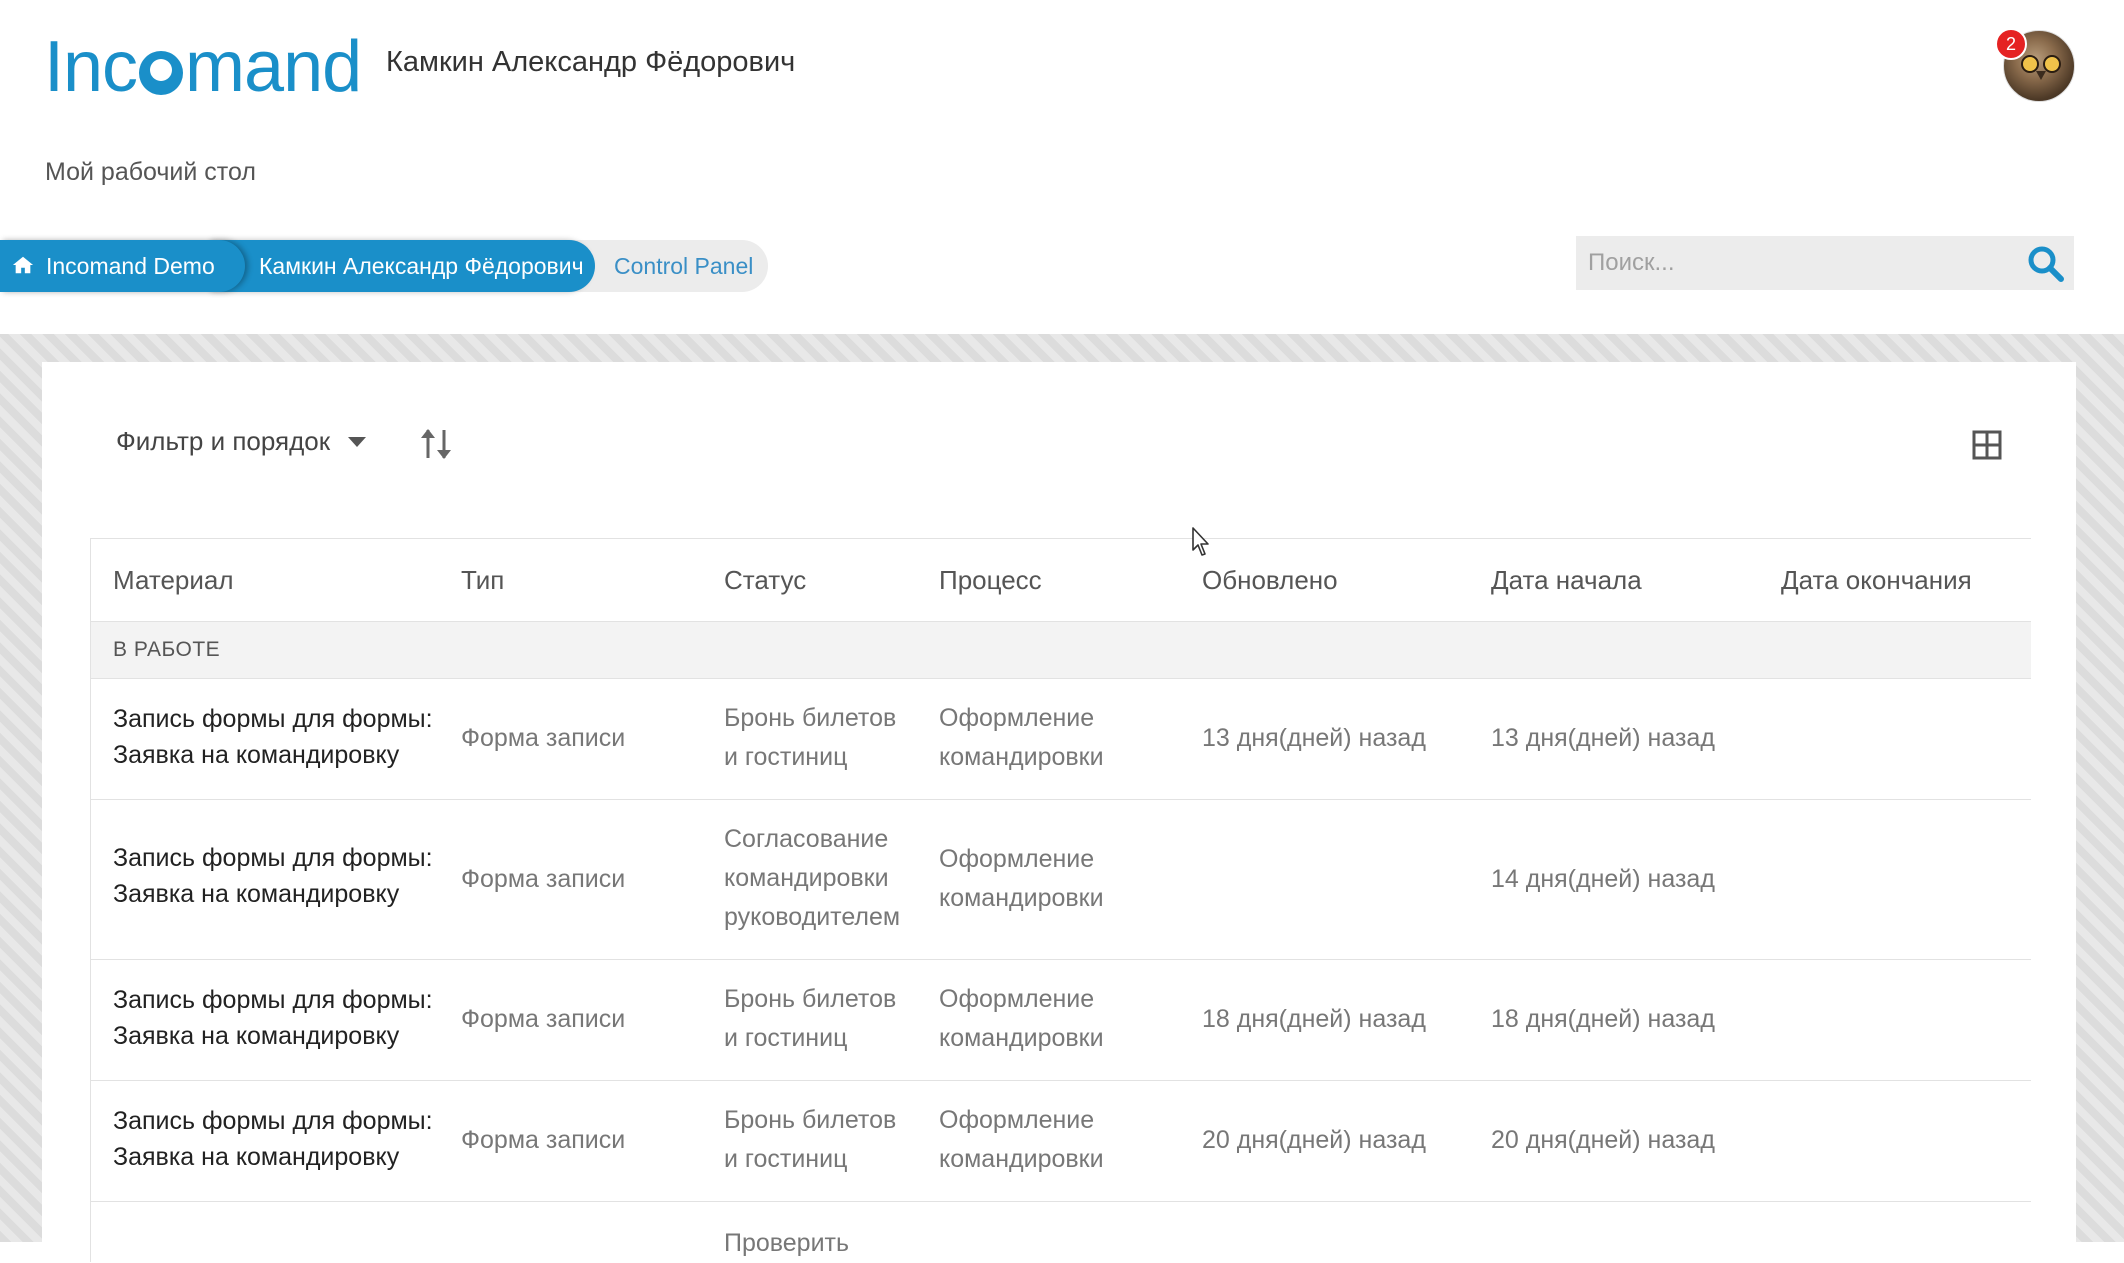 The height and width of the screenshot is (1263, 2124). What do you see at coordinates (161, 73) in the screenshot?
I see `logo-o-mark` at bounding box center [161, 73].